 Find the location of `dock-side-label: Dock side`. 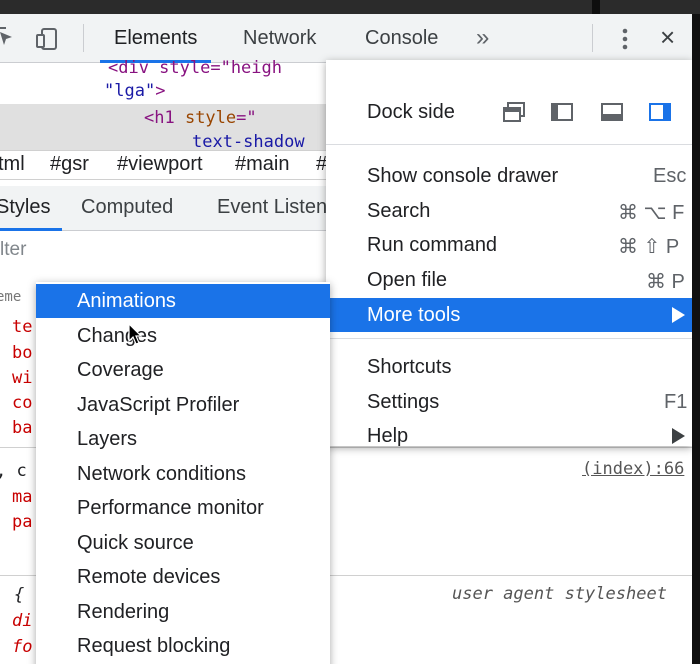

dock-side-label: Dock side is located at coordinates (411, 112).